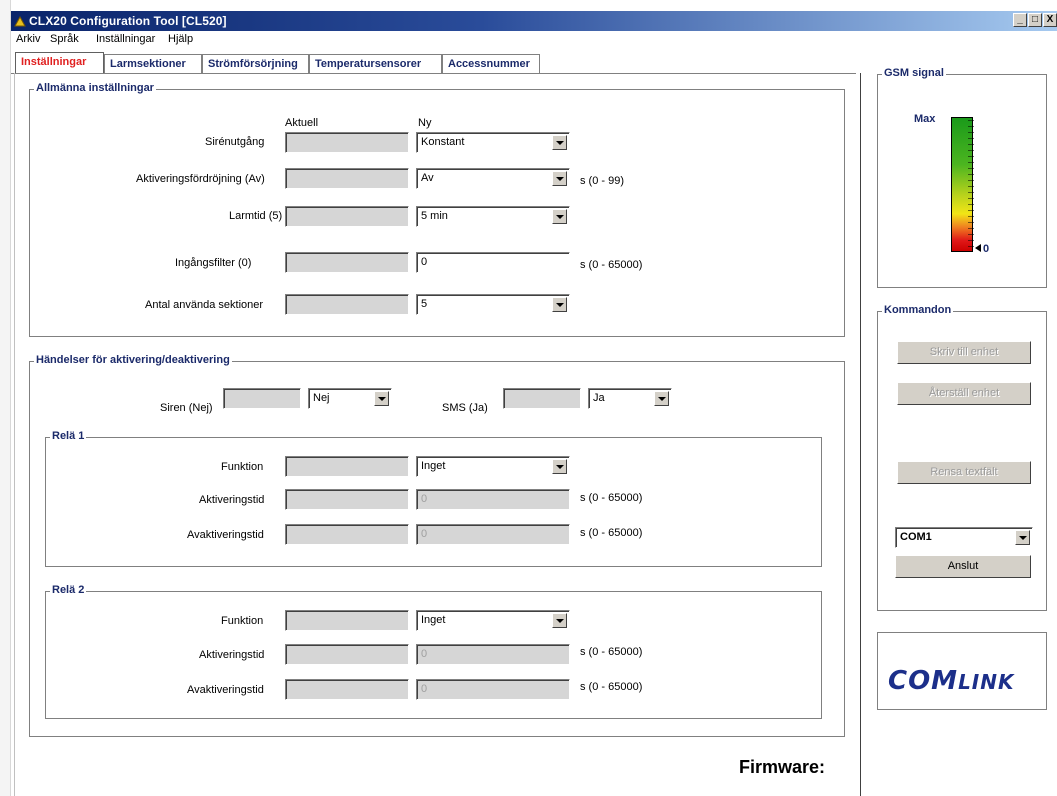 This screenshot has width=1057, height=796. I want to click on reset-device-button: Återställ enhet, so click(964, 393).